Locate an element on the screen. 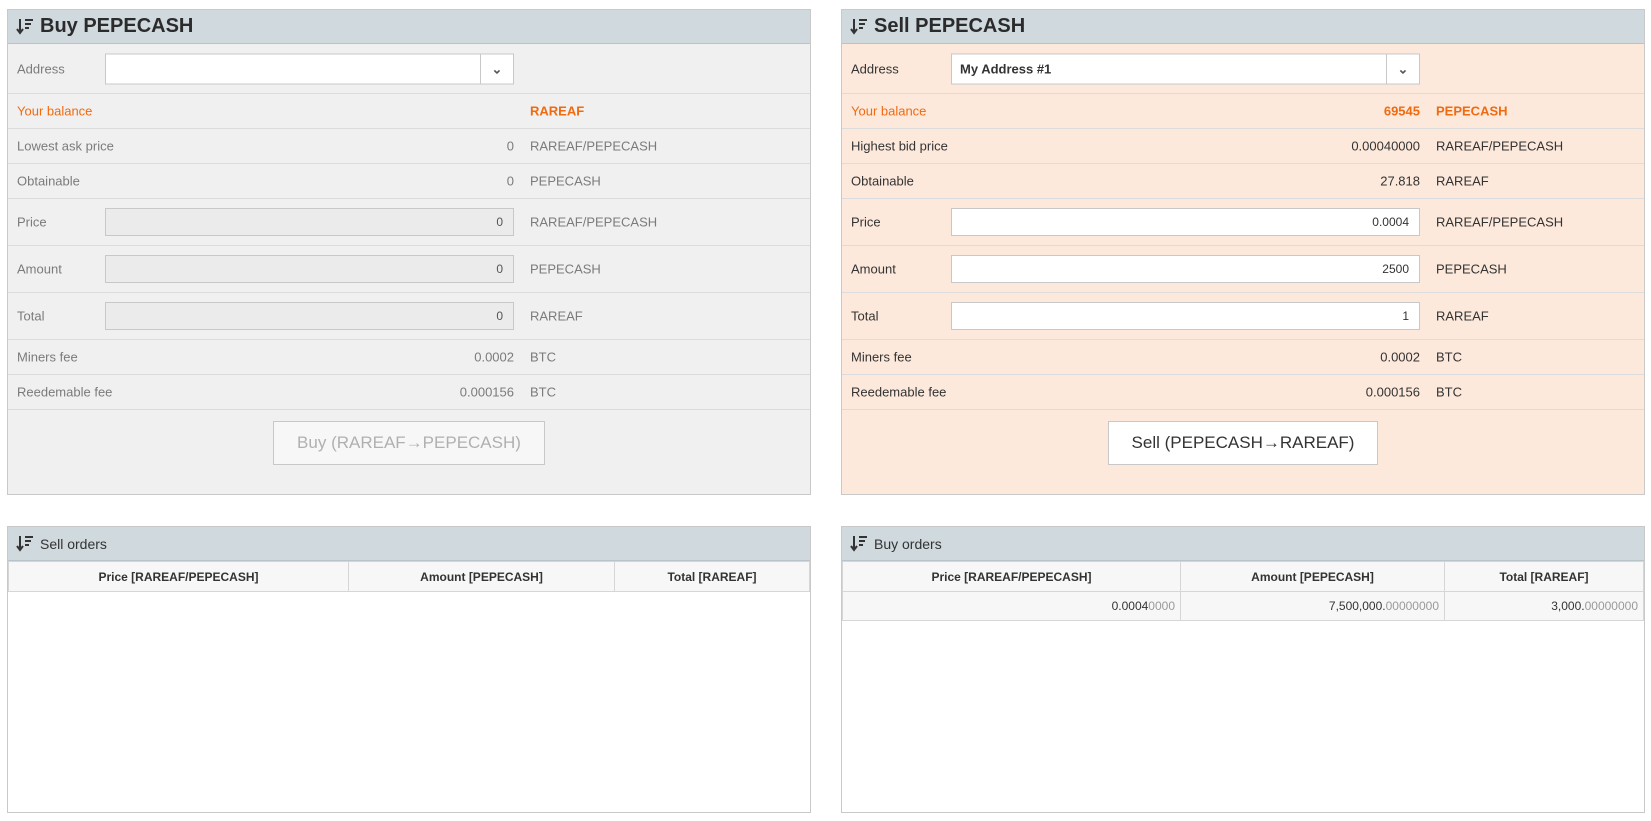 Image resolution: width=1651 pixels, height=821 pixels. sell-orders-header: Sell orders is located at coordinates (409, 544).